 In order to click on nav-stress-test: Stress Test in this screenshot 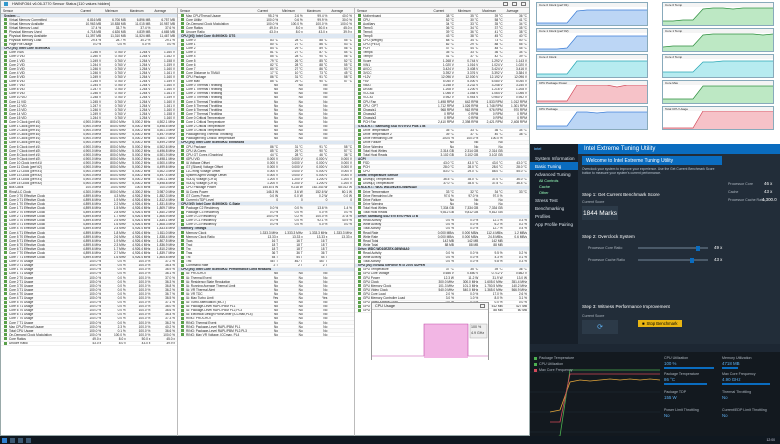, I will do `click(554, 200)`.